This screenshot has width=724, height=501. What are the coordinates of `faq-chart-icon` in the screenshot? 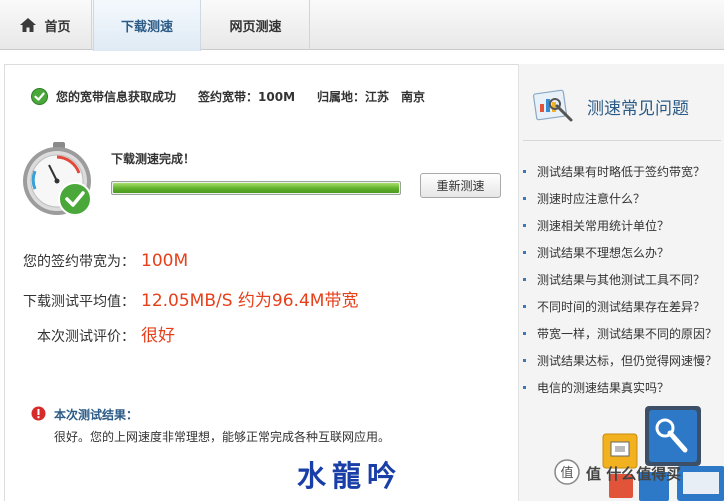 It's located at (552, 105).